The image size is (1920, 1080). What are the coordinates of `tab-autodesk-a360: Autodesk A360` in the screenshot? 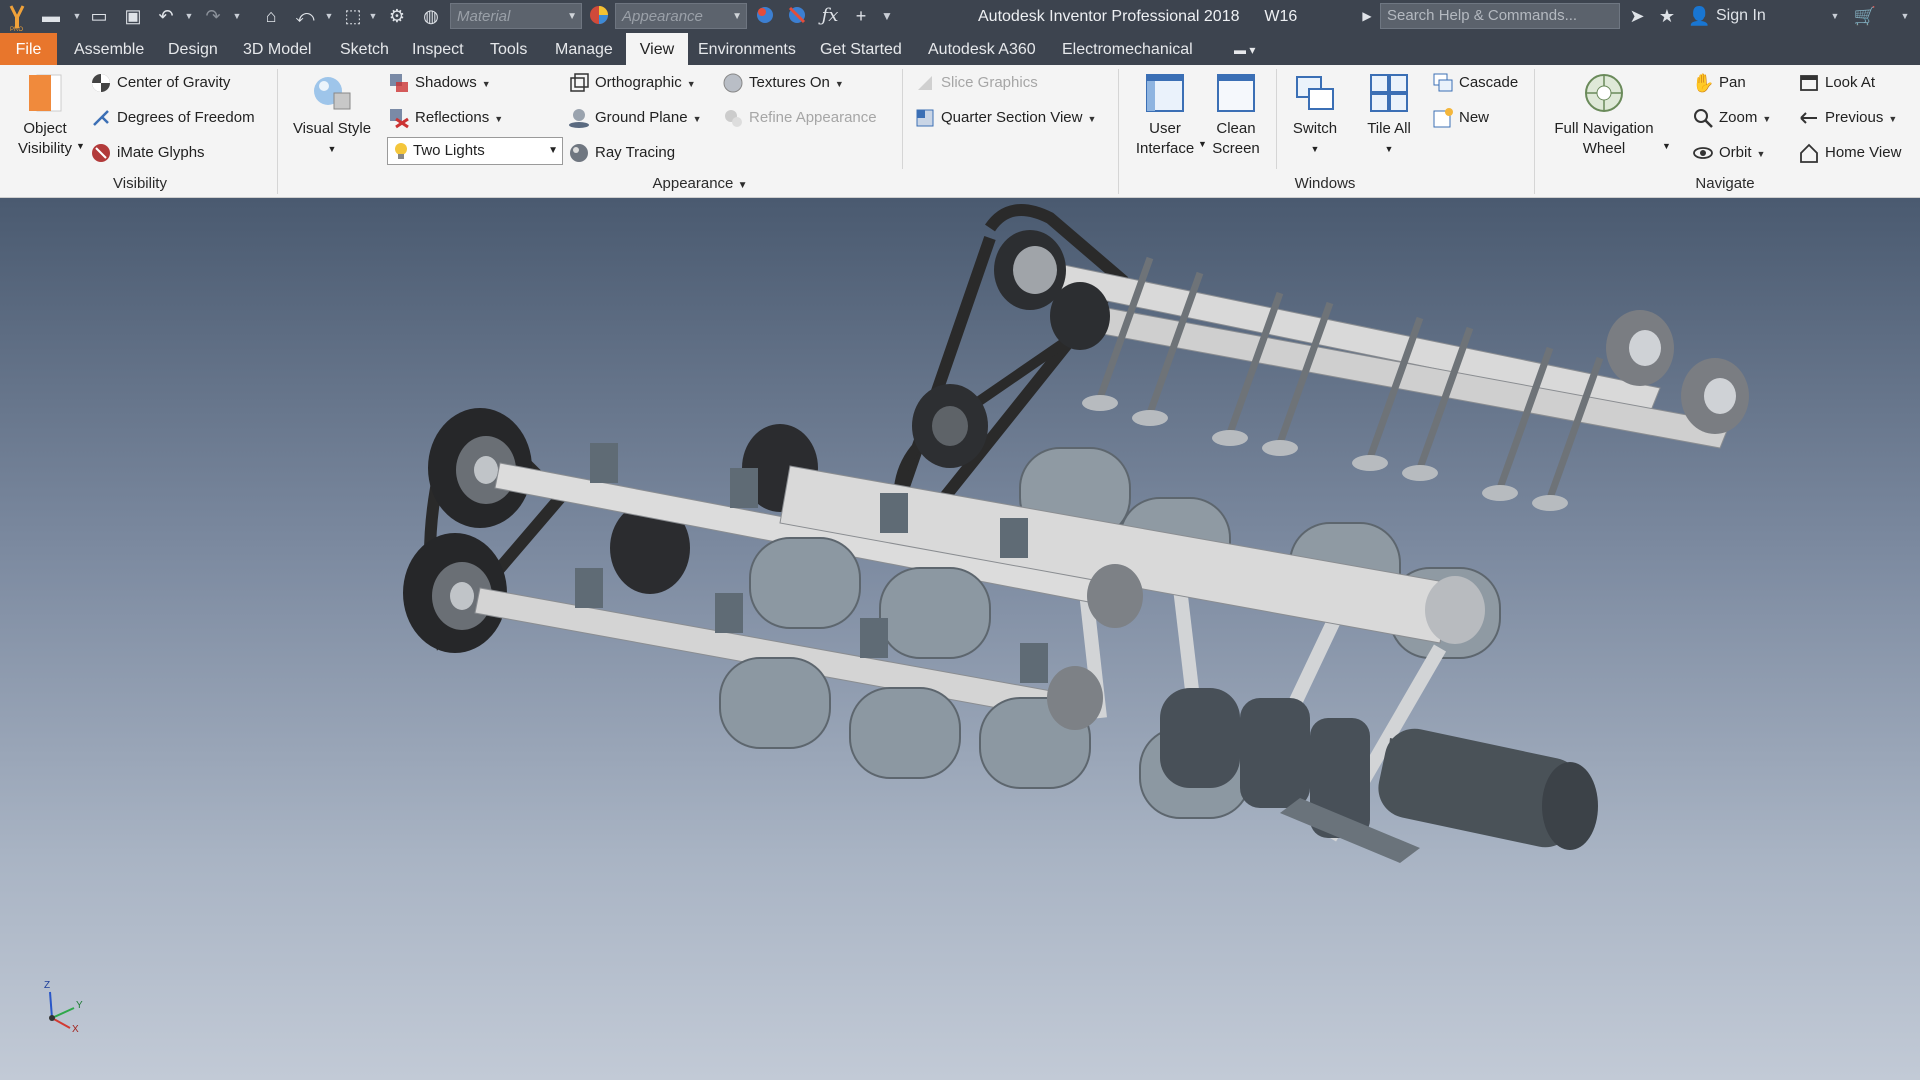 It's located at (982, 49).